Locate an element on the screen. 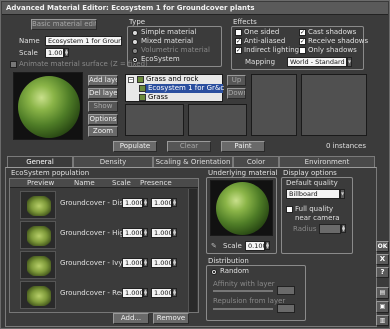 The image size is (390, 329). full-quality-label: Full quality near camera is located at coordinates (317, 213).